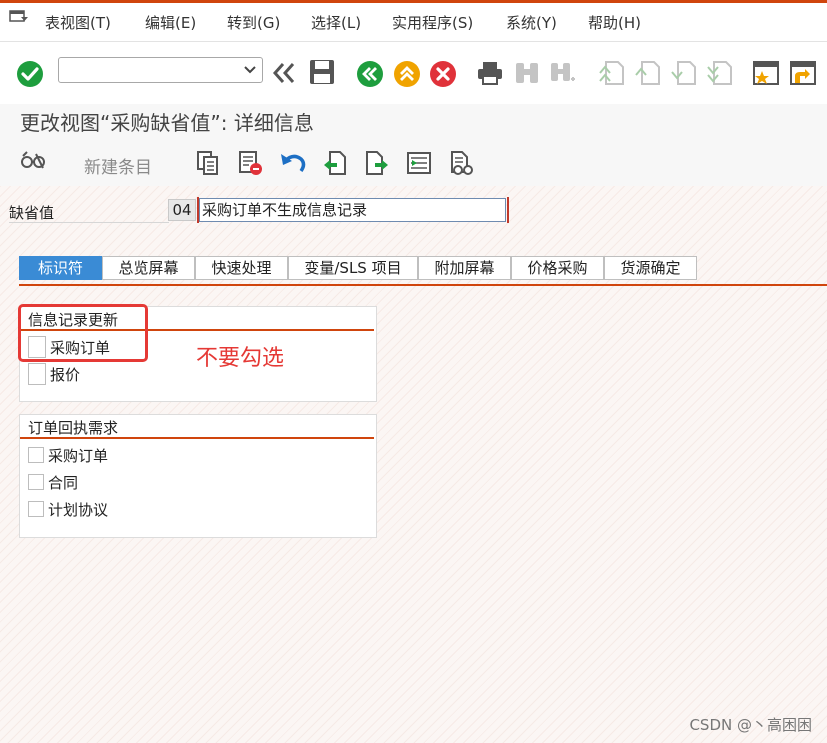 This screenshot has height=743, width=827. What do you see at coordinates (377, 163) in the screenshot?
I see `next-entry-icon` at bounding box center [377, 163].